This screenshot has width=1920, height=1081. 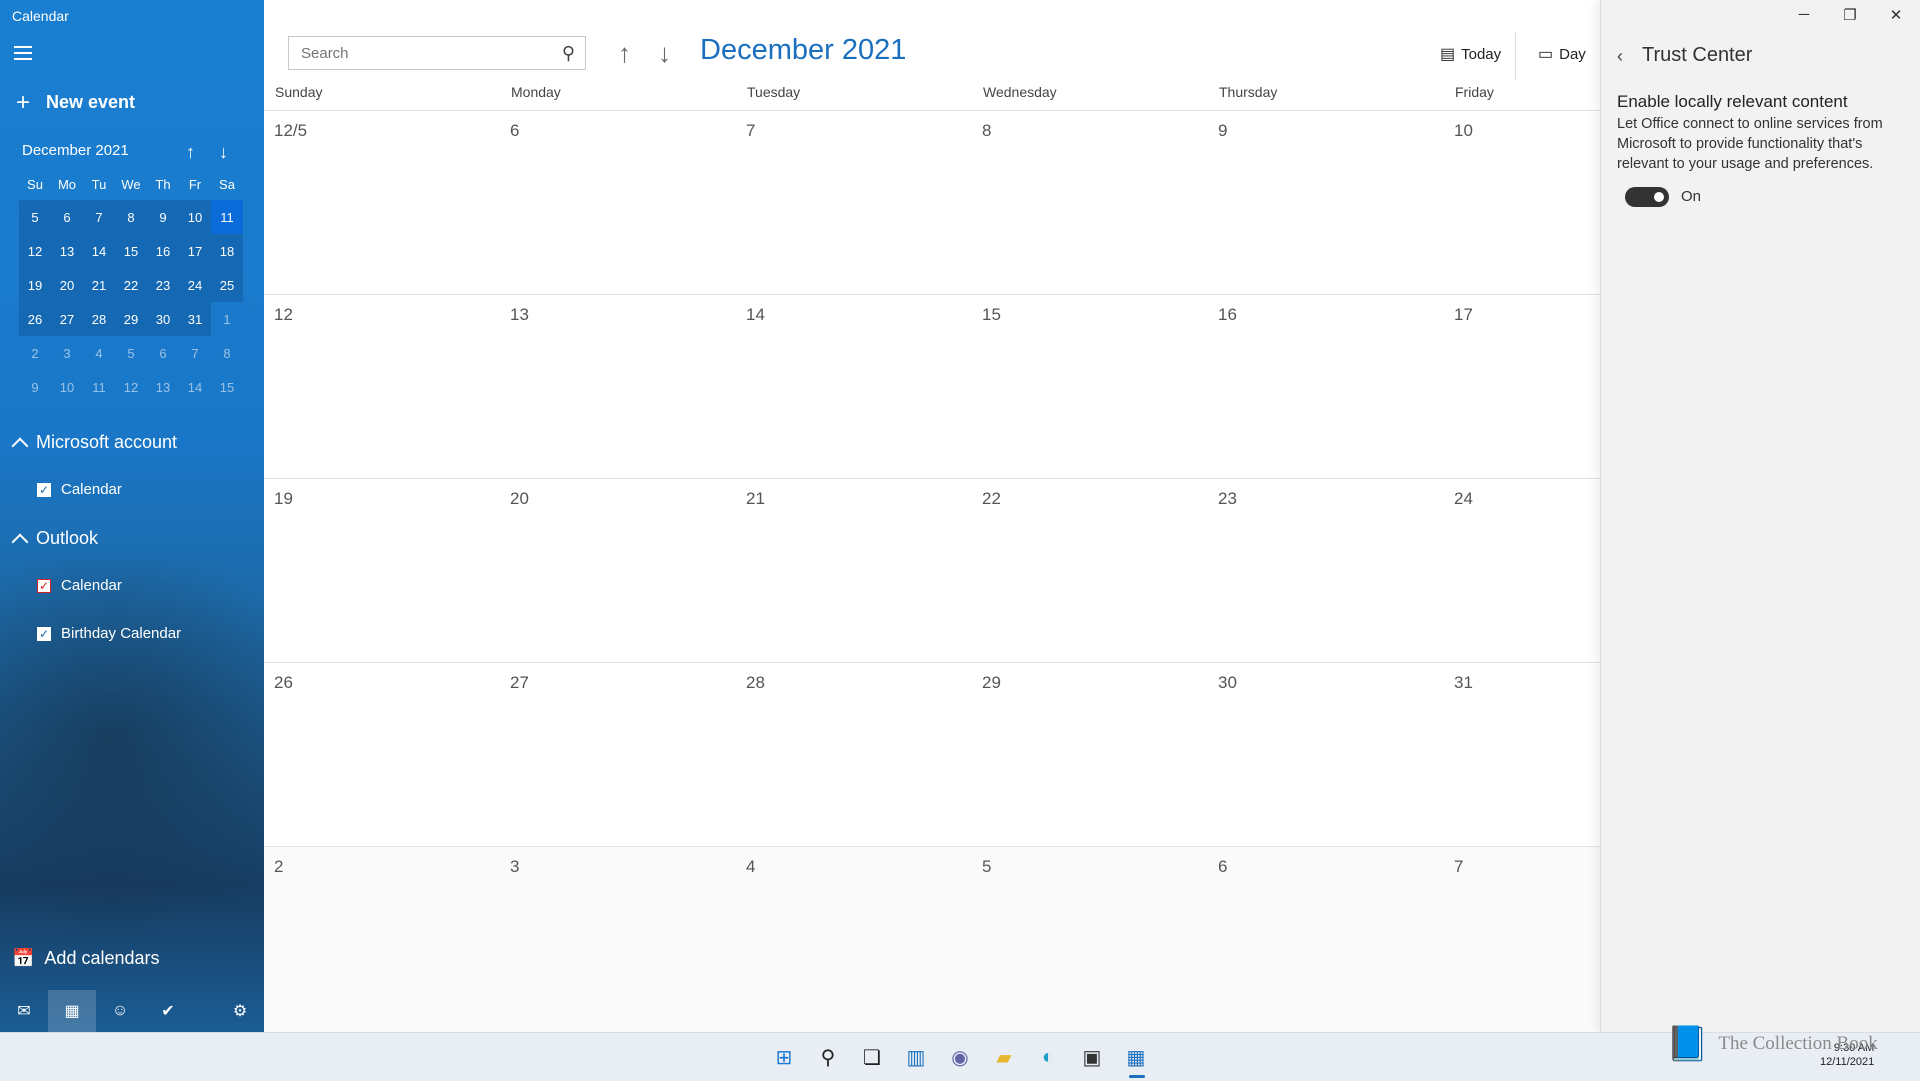 I want to click on day-cell-number: 28, so click(x=755, y=683).